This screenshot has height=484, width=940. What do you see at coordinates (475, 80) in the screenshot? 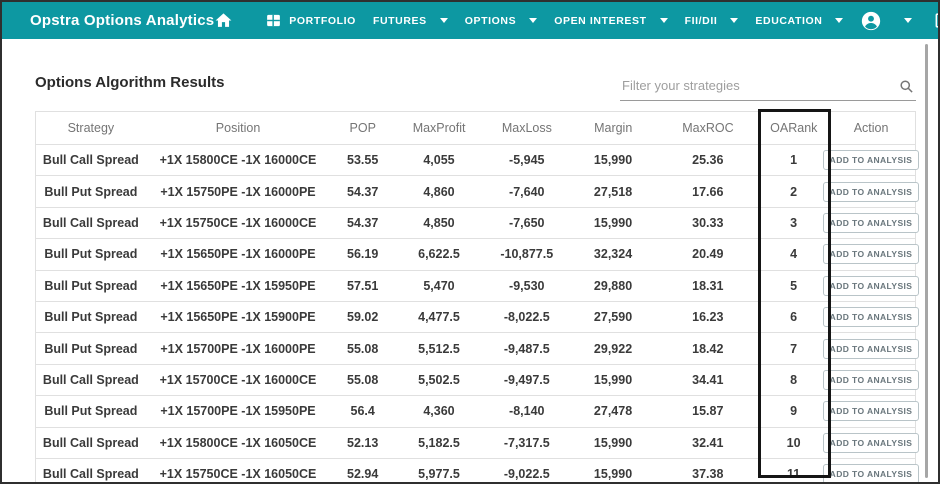
I see `content-header: Options Algorithm Results` at bounding box center [475, 80].